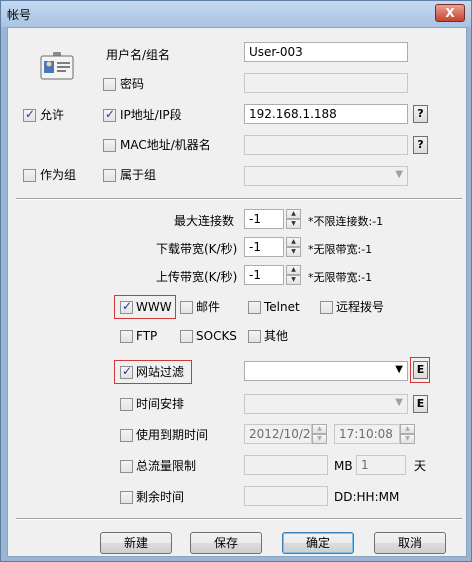 The image size is (472, 562). What do you see at coordinates (420, 145) in the screenshot?
I see `mac-help-button: ?` at bounding box center [420, 145].